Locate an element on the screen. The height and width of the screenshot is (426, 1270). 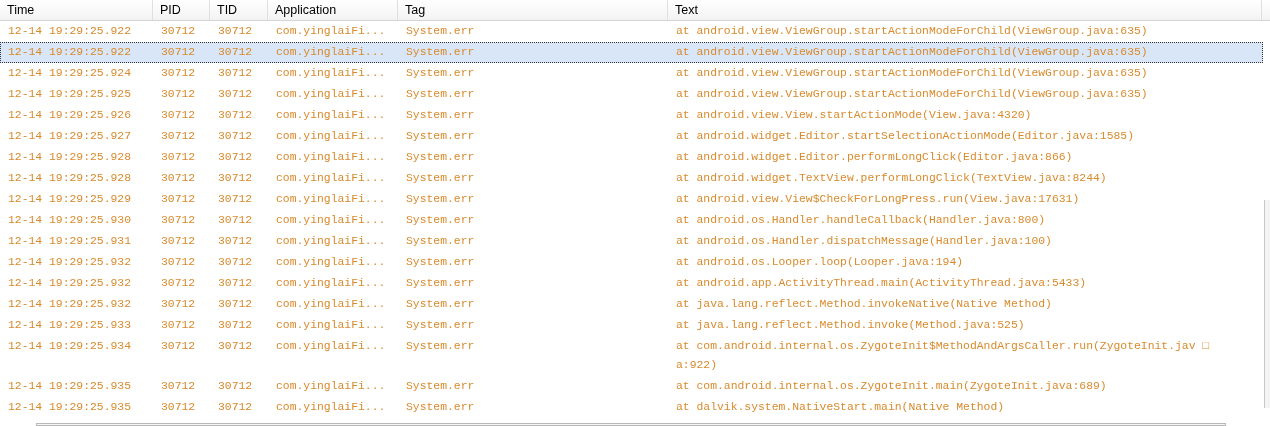
column-header: Time is located at coordinates (76, 10).